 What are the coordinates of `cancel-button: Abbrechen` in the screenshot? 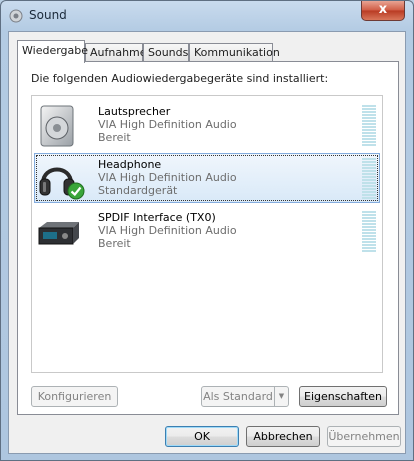 It's located at (283, 436).